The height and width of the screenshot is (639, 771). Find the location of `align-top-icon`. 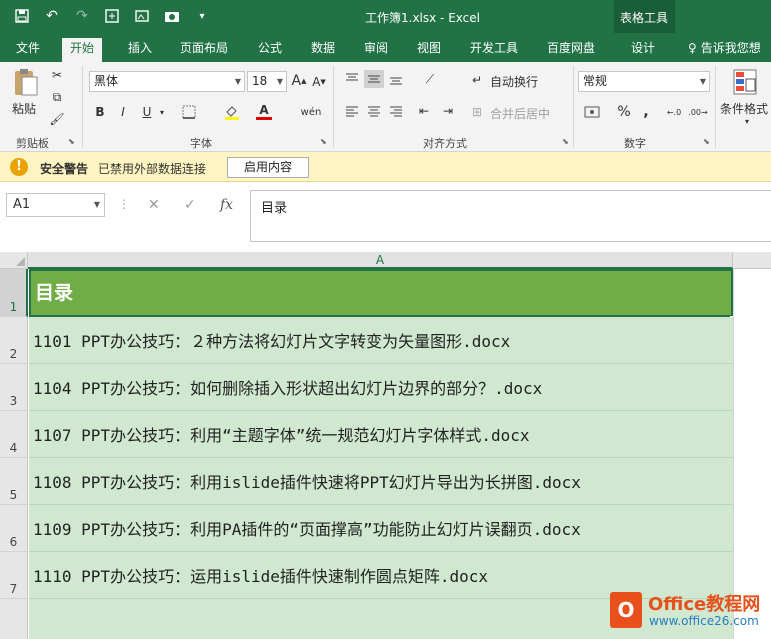

align-top-icon is located at coordinates (352, 79).